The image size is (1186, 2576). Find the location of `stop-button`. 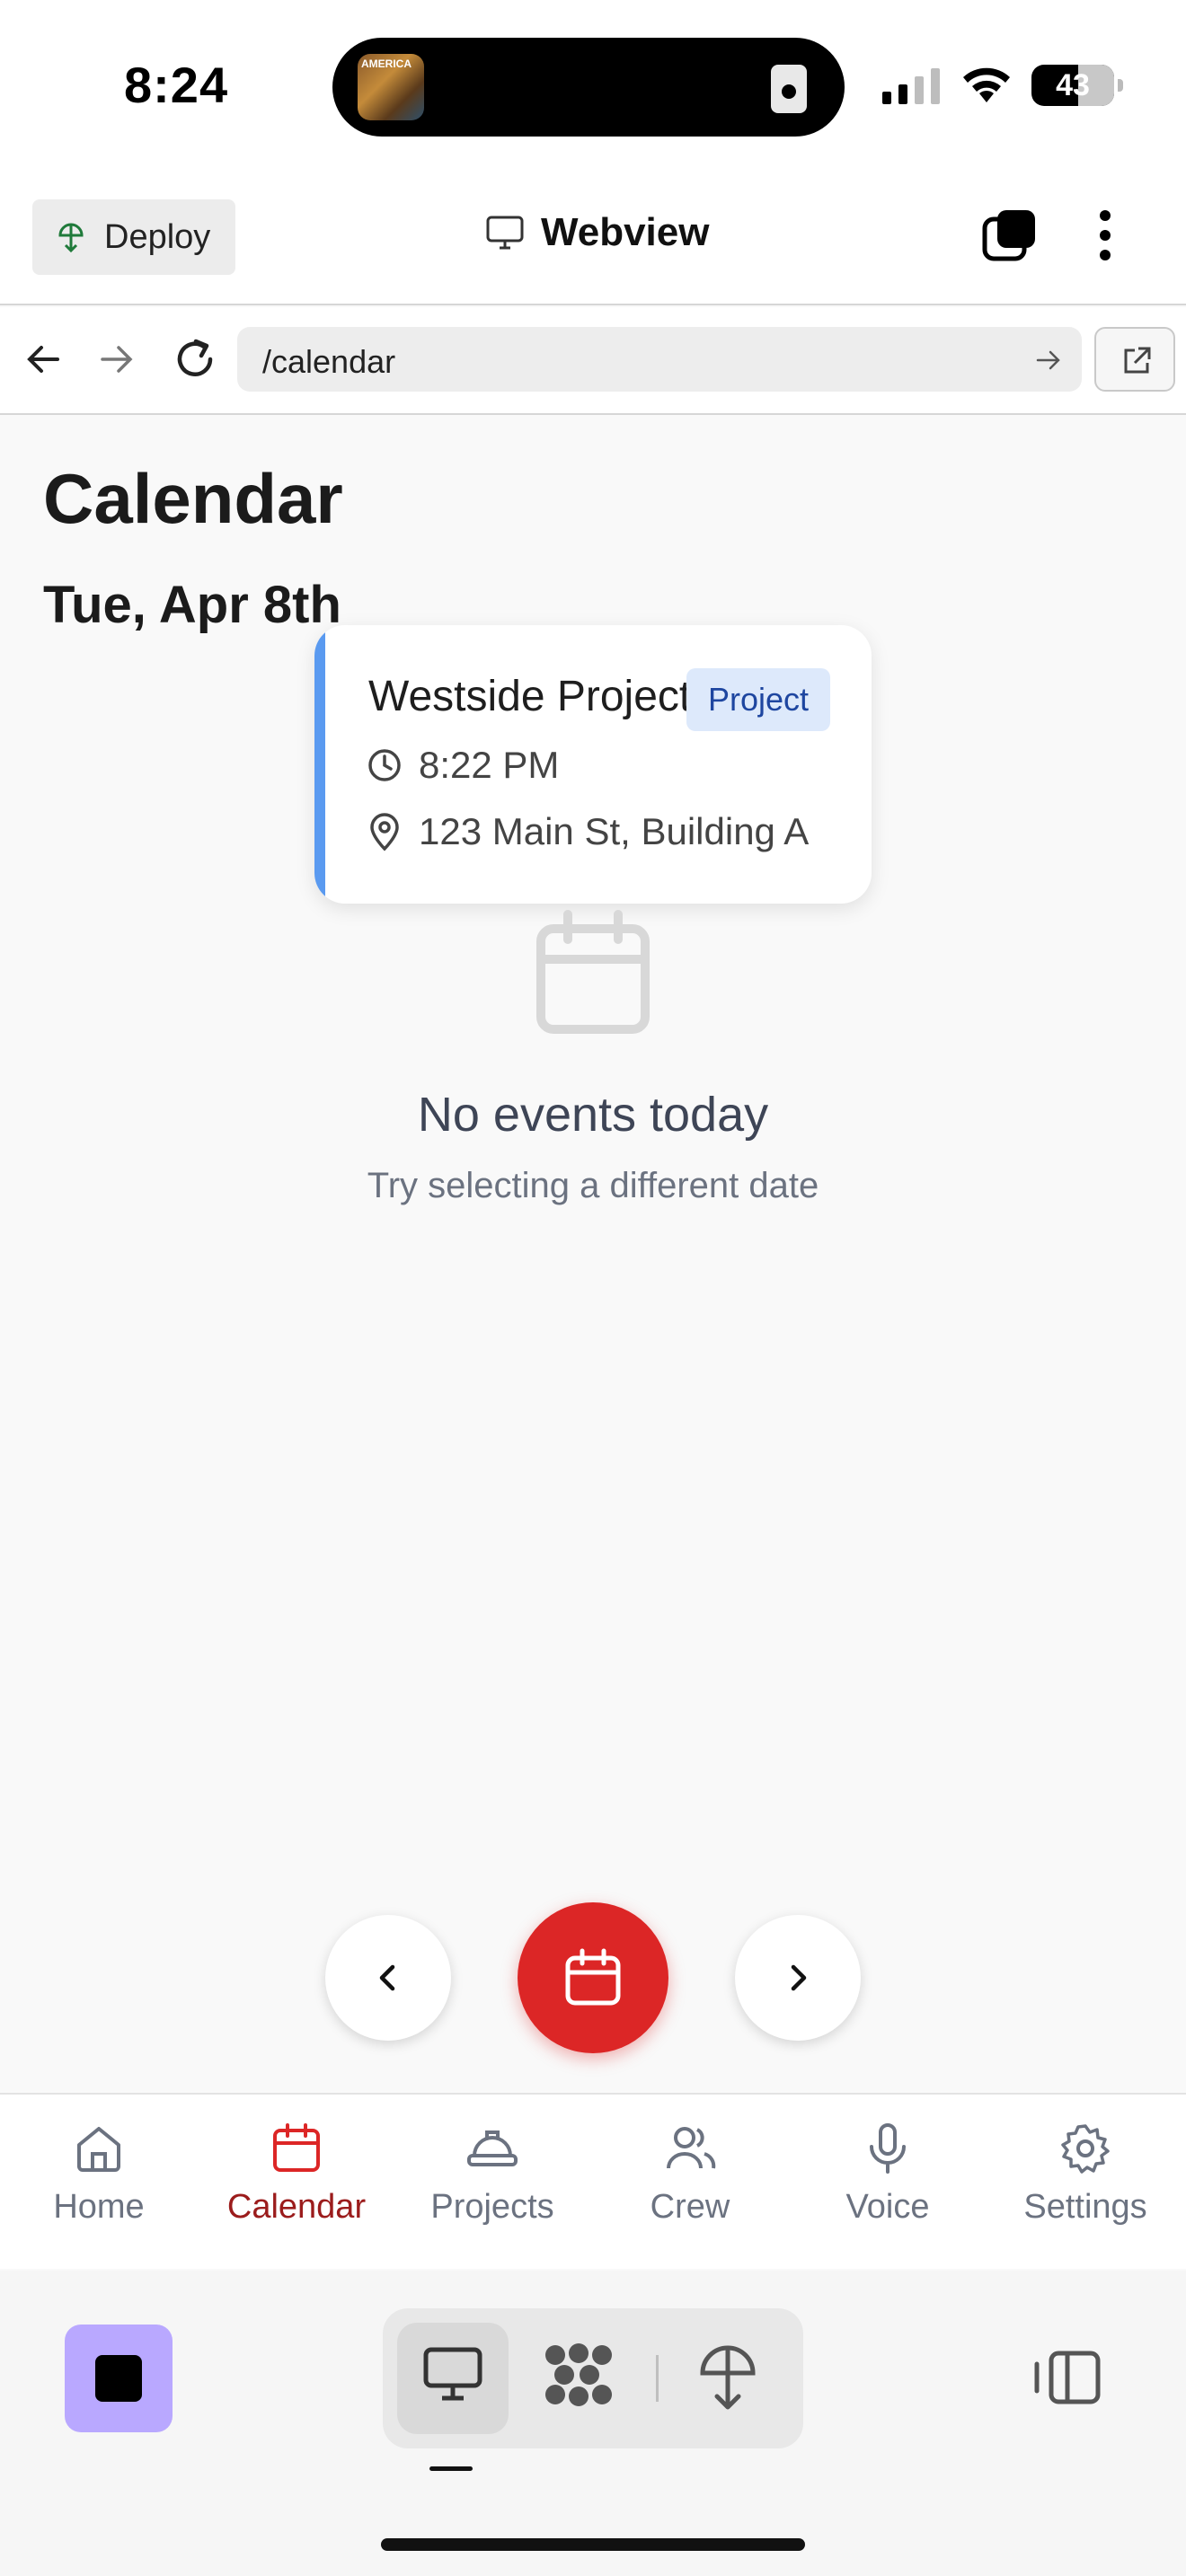

stop-button is located at coordinates (119, 2378).